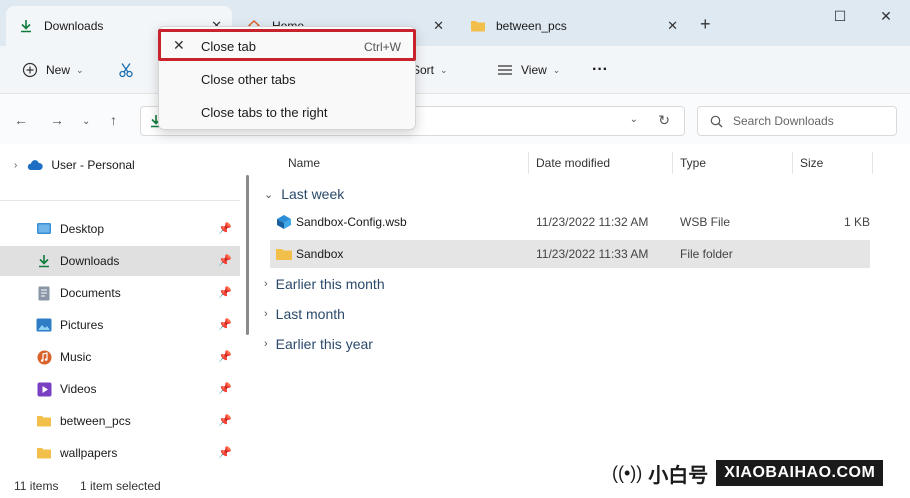  I want to click on cut-button, so click(130, 70).